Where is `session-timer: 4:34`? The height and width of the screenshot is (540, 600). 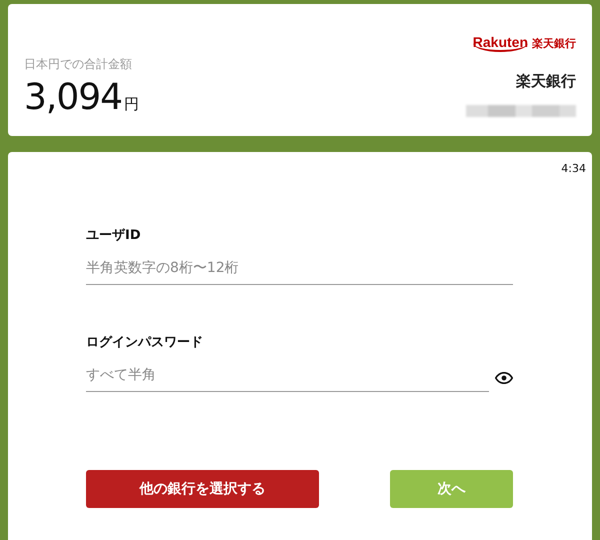 session-timer: 4:34 is located at coordinates (573, 168).